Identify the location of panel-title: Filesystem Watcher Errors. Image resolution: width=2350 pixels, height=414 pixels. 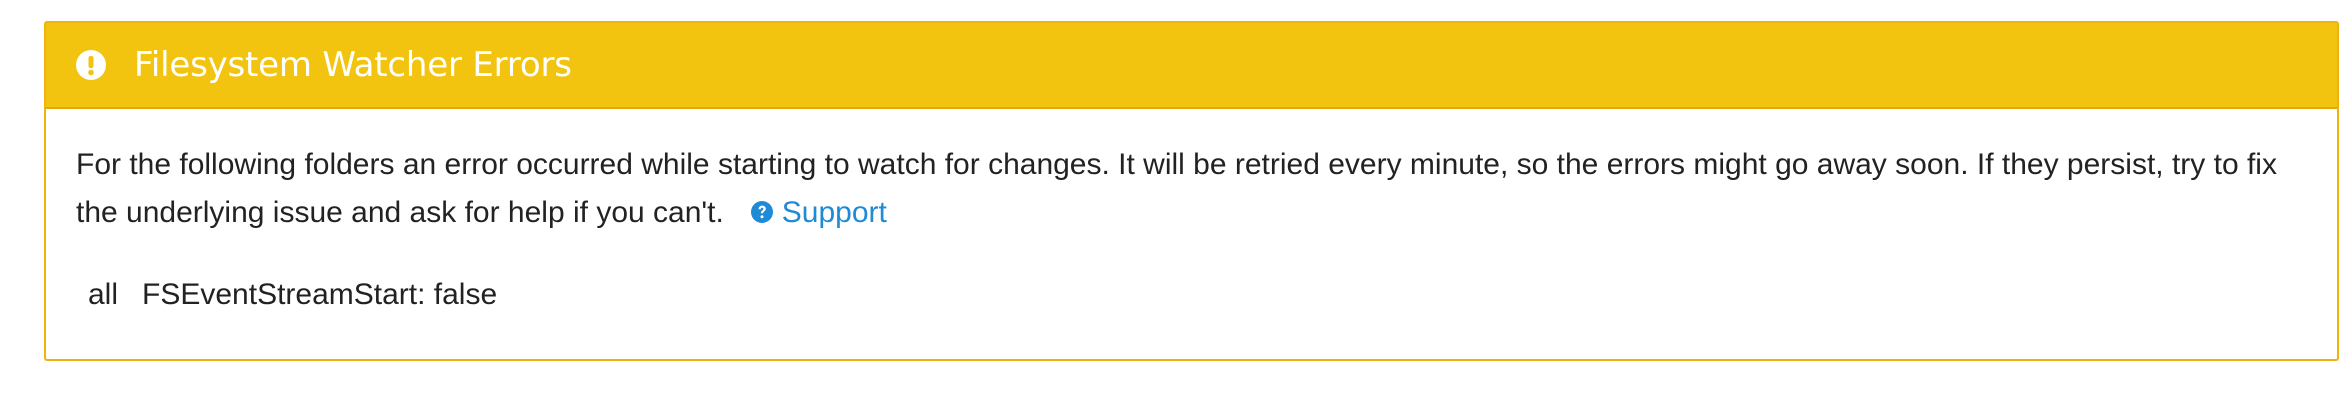
(353, 65).